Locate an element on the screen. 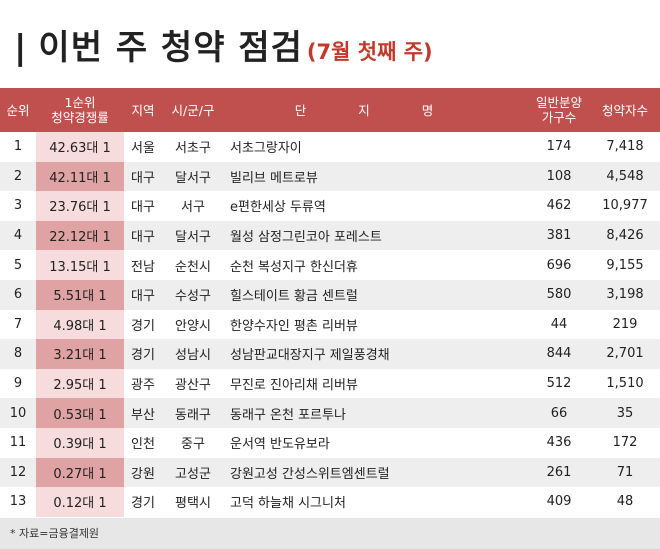  city-cell: 중구 is located at coordinates (193, 445).